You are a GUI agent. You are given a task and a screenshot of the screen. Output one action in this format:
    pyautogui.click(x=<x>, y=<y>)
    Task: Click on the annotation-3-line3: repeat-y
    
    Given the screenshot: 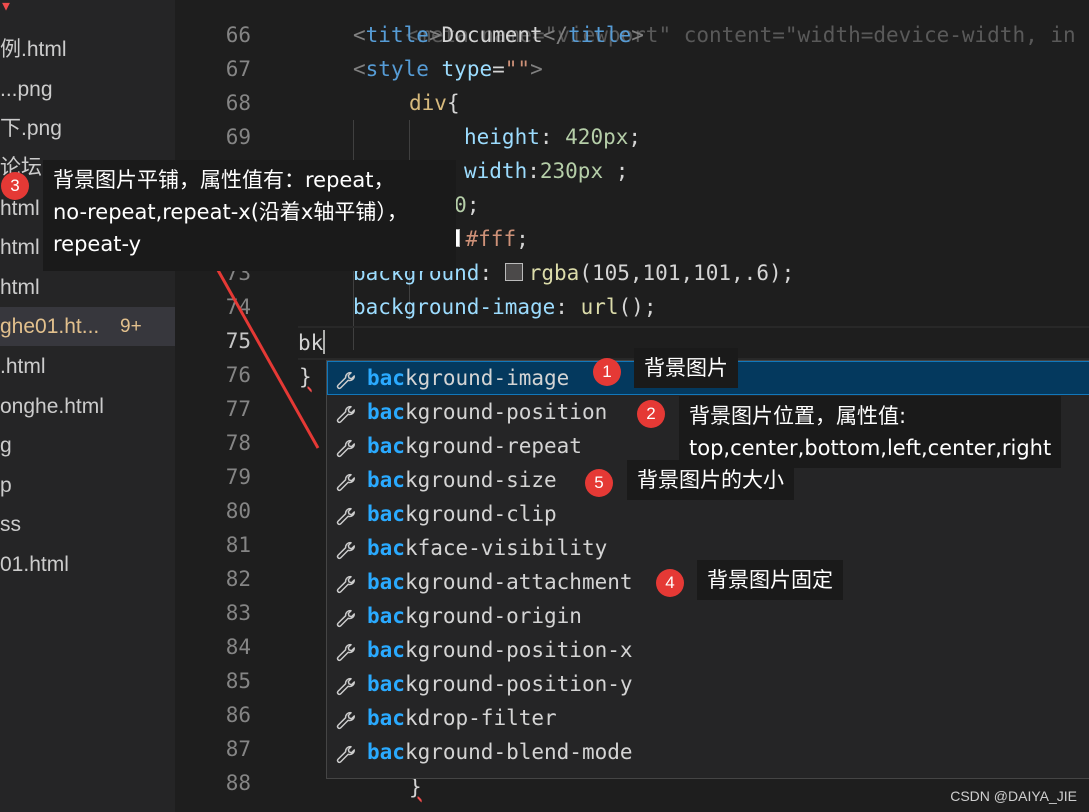 What is the action you would take?
    pyautogui.click(x=97, y=244)
    